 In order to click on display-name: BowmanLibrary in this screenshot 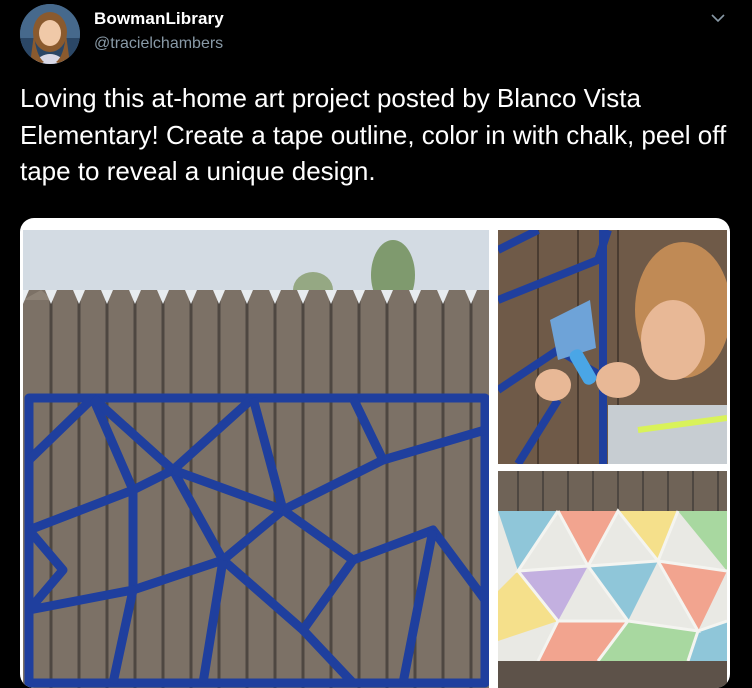, I will do `click(159, 19)`.